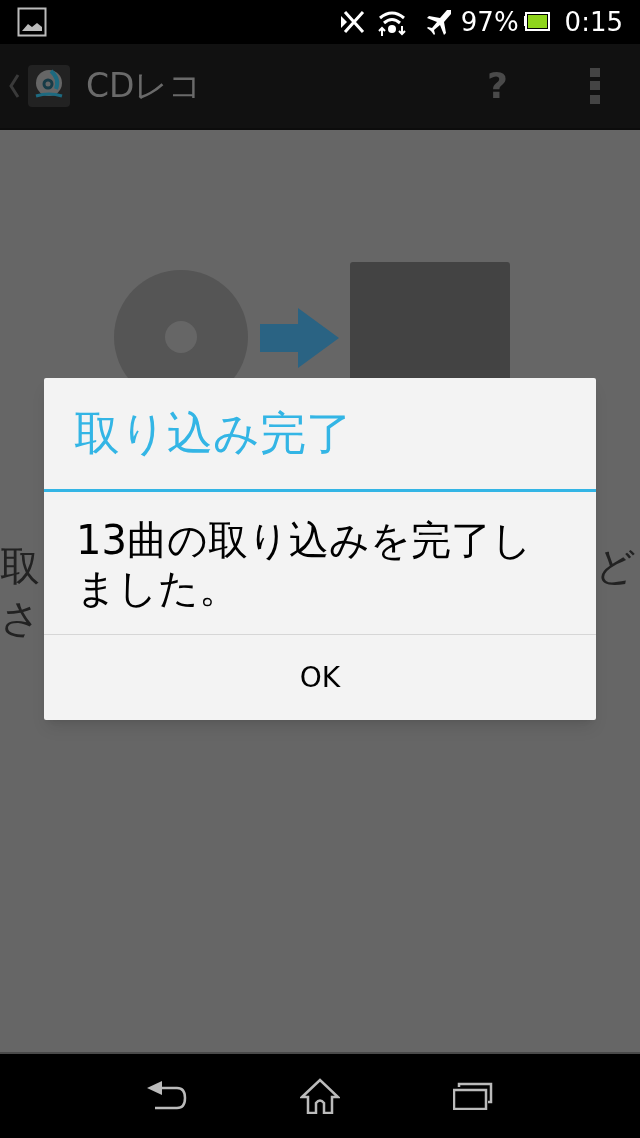 The width and height of the screenshot is (640, 1138). What do you see at coordinates (320, 1096) in the screenshot?
I see `home-icon` at bounding box center [320, 1096].